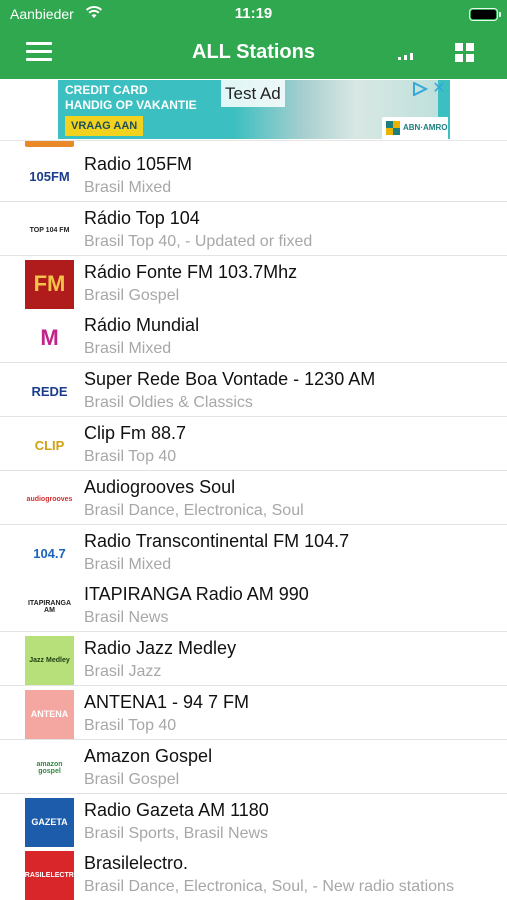  I want to click on station-logo-text: amazon gospel, so click(49, 768).